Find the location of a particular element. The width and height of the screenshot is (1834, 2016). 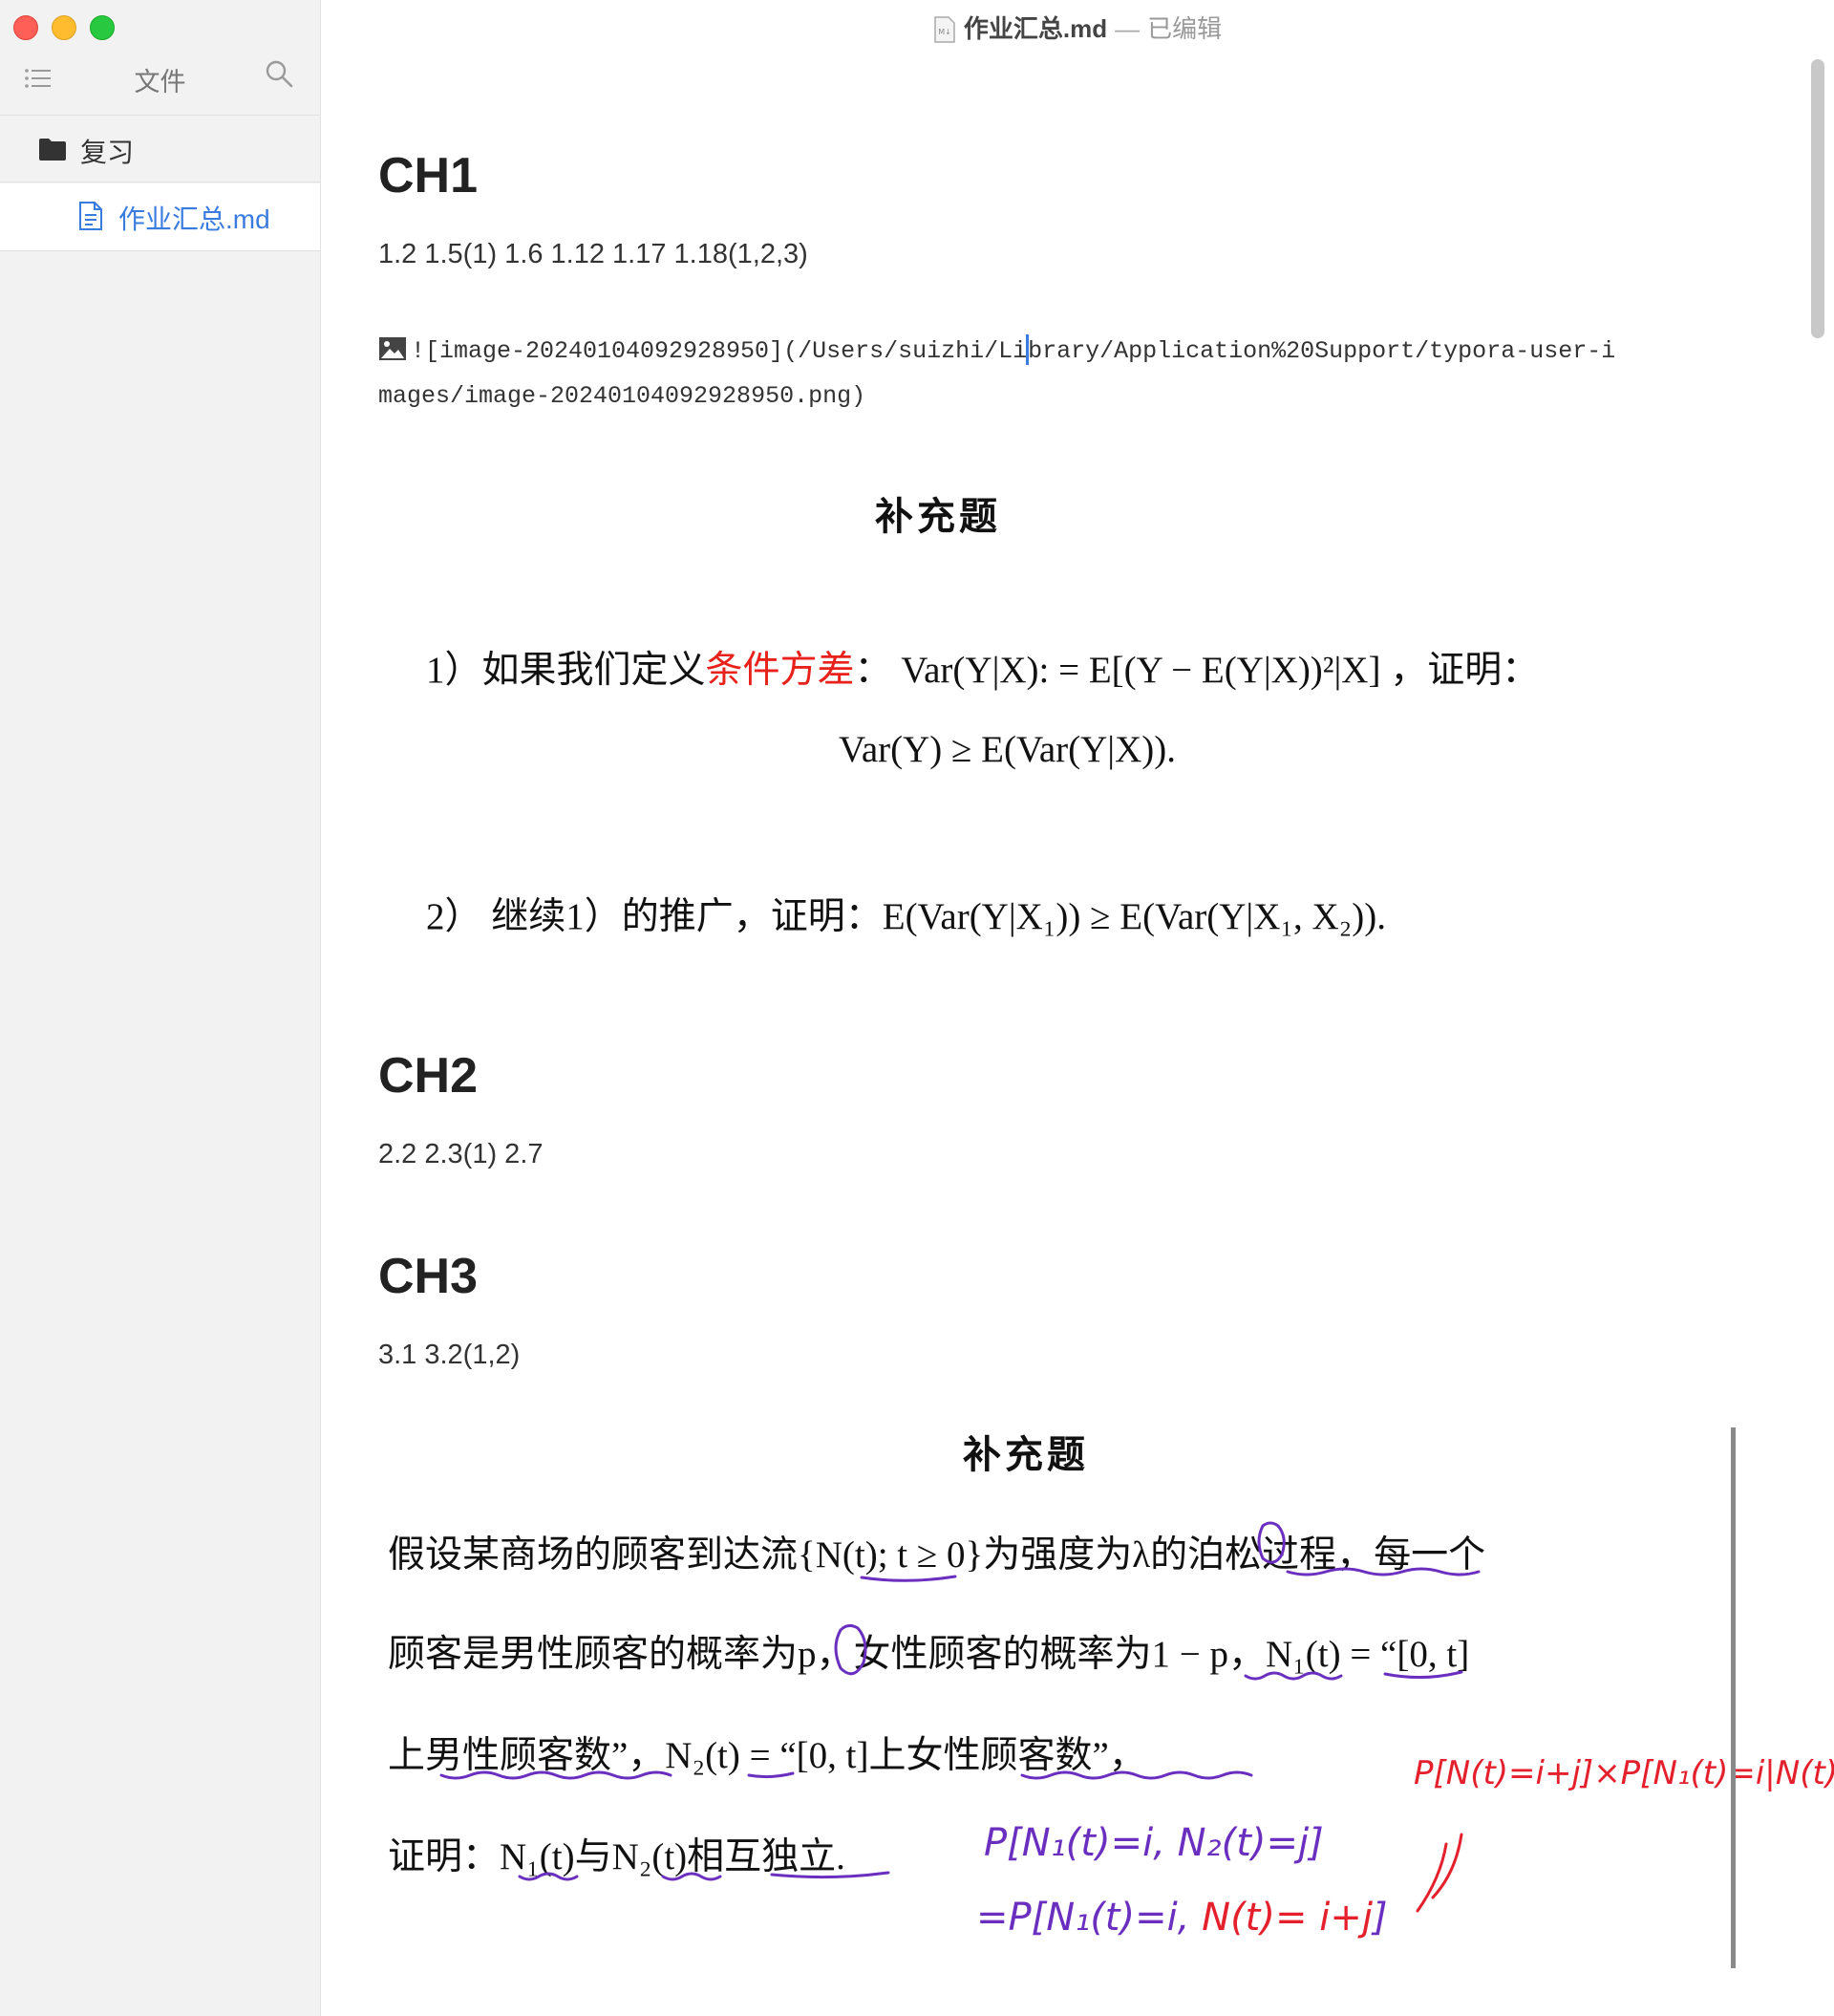

arrow-stroke is located at coordinates (1432, 1877).